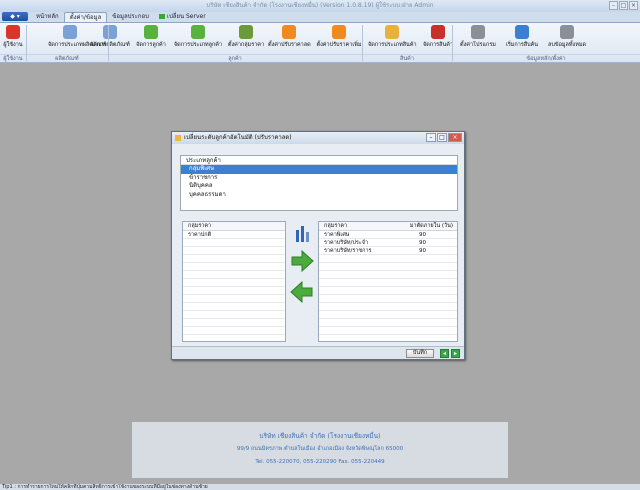 The height and width of the screenshot is (490, 640). What do you see at coordinates (339, 37) in the screenshot?
I see `ribbon-button-price-up: ตั้งค่าปรับราคาเพิ่ม` at bounding box center [339, 37].